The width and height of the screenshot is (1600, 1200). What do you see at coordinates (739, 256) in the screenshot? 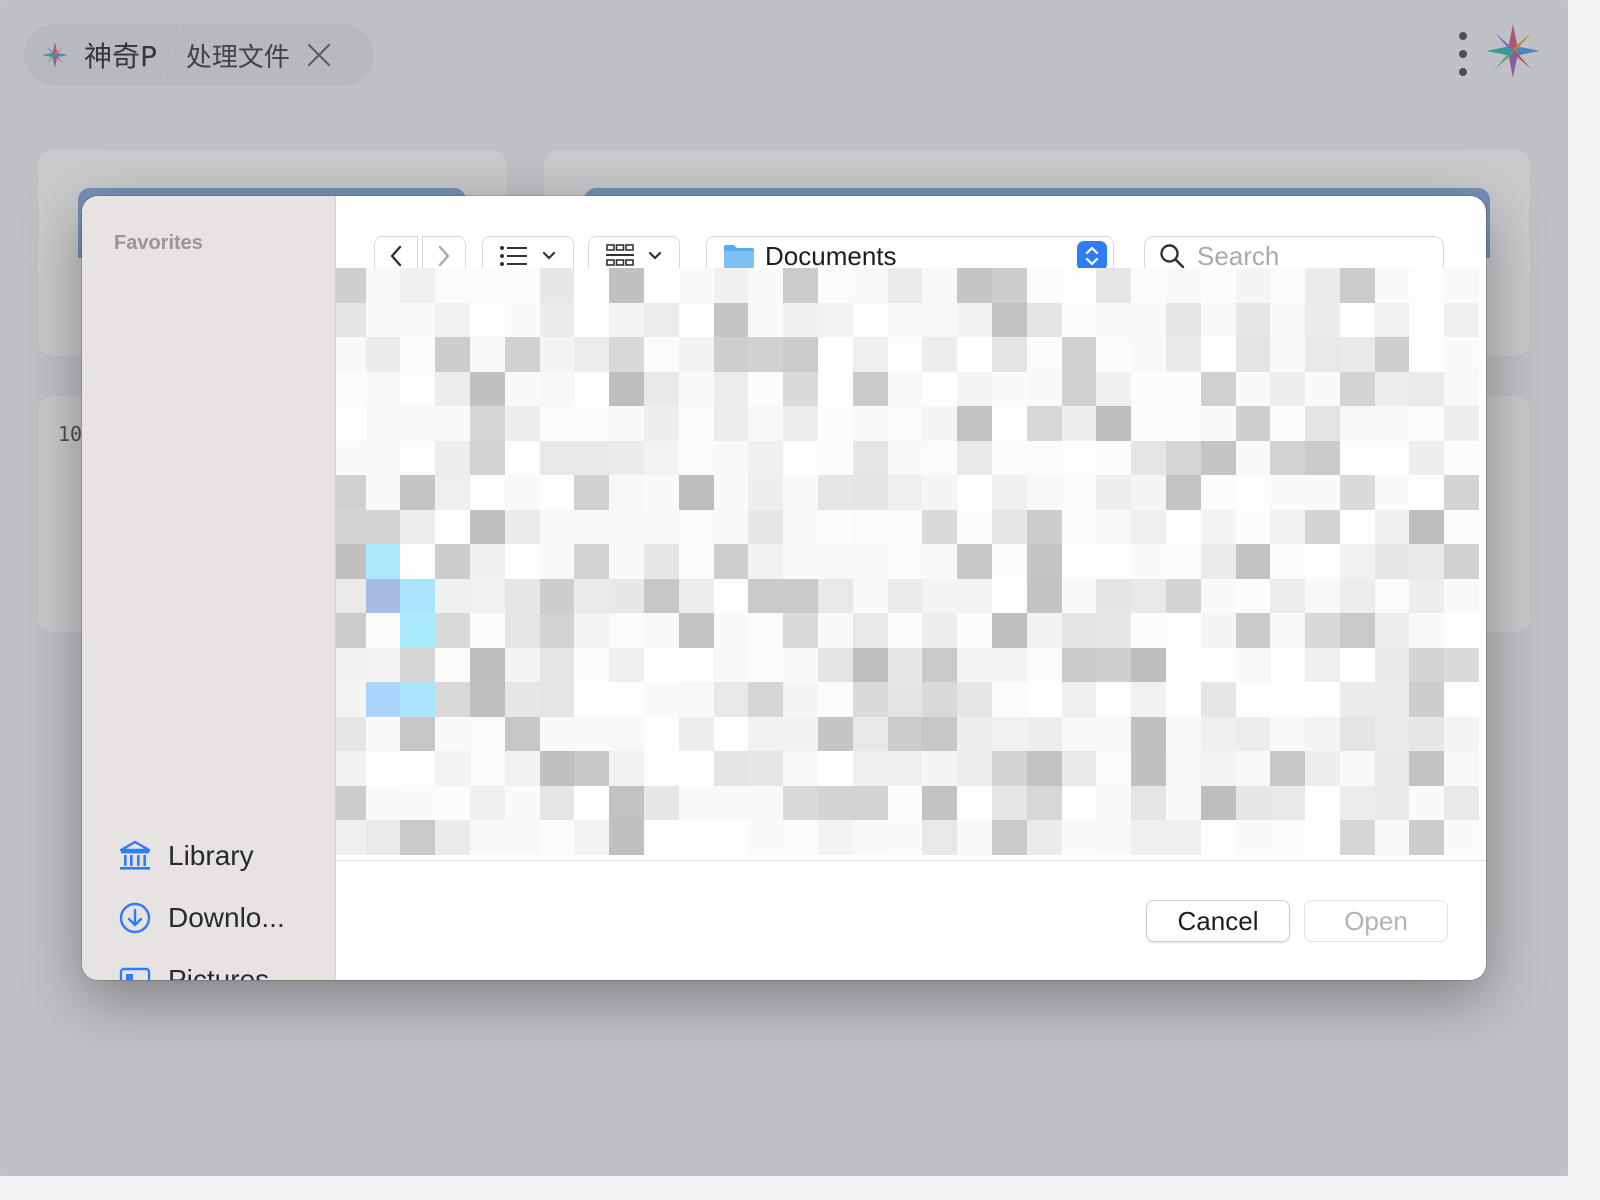
I see `folder-icon` at bounding box center [739, 256].